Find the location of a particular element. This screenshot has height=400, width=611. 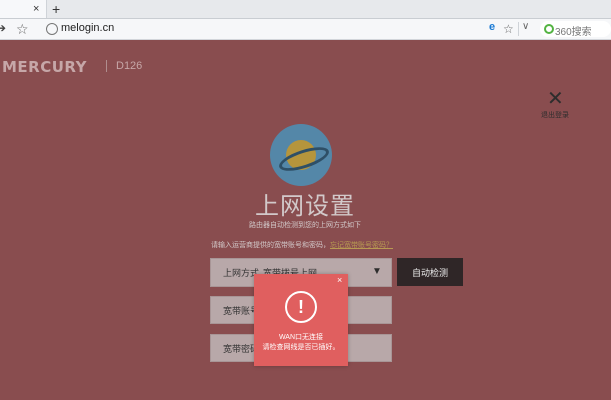

bookmark-star-icon: ☆ is located at coordinates (22, 29).